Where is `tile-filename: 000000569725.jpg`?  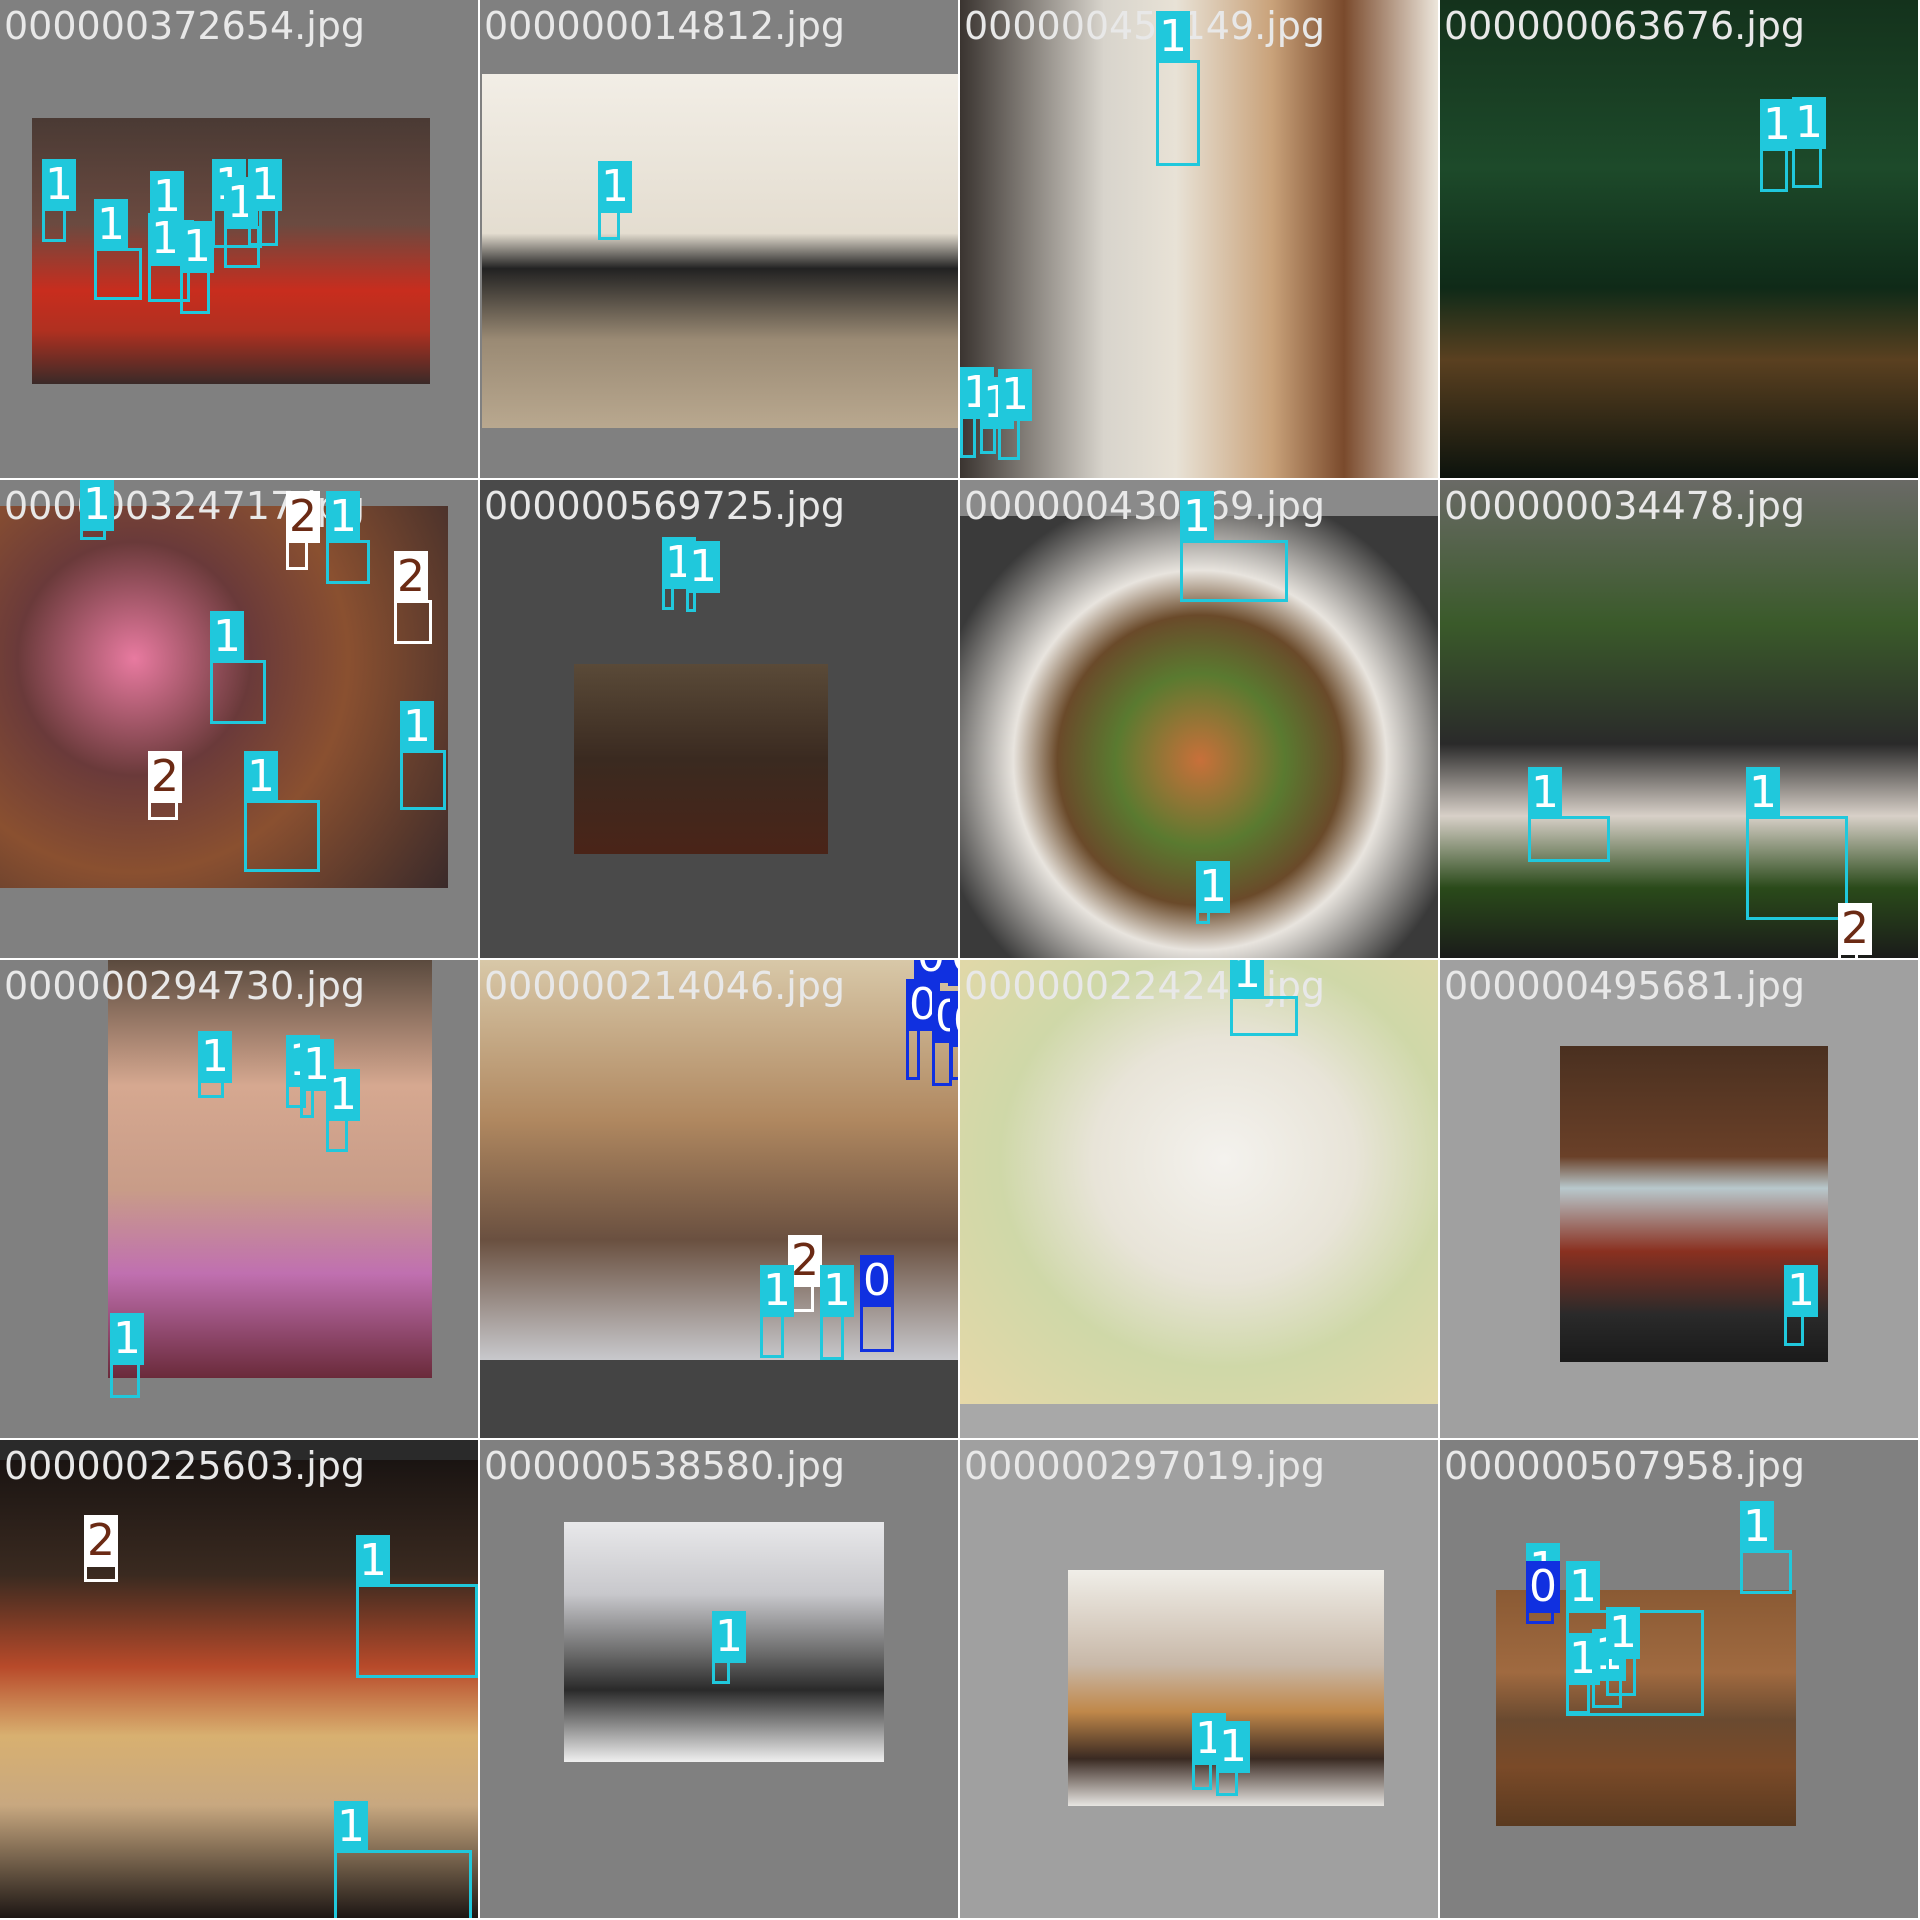 tile-filename: 000000569725.jpg is located at coordinates (664, 506).